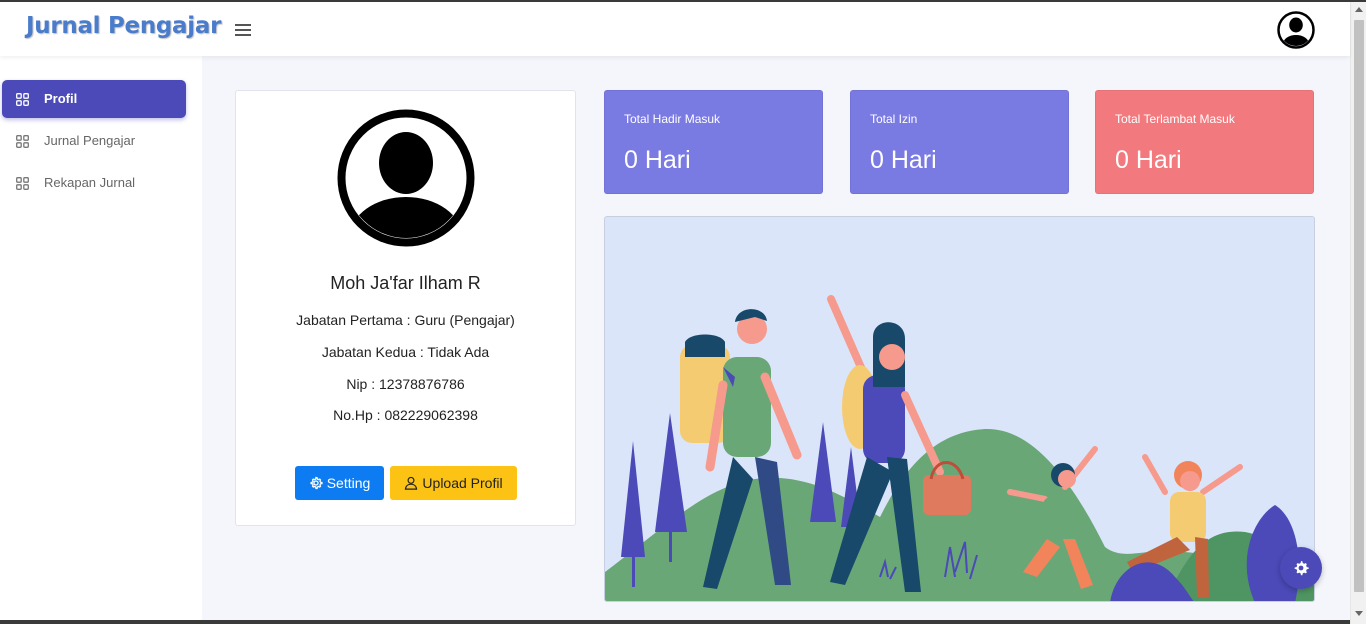  I want to click on sidebar: Profil Jurnal Pengajar Rekapan Jurnal, so click(101, 340).